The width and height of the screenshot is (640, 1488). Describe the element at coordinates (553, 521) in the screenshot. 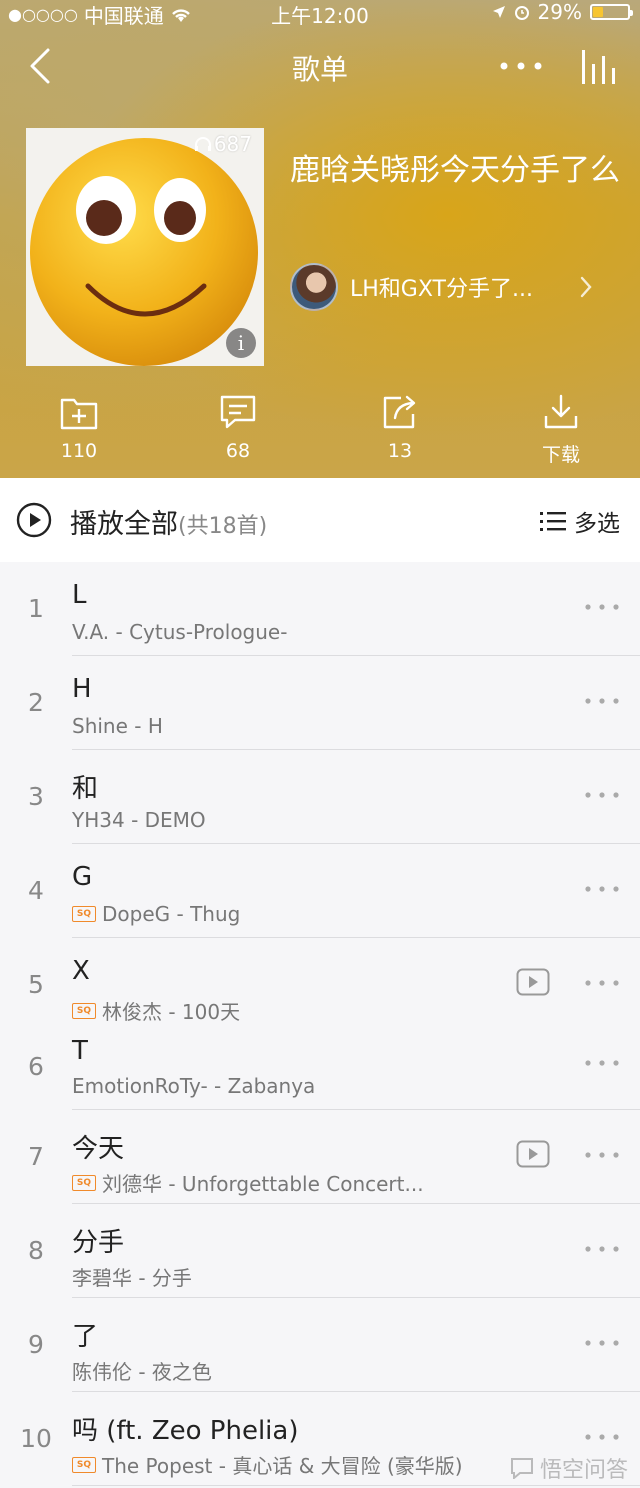

I see `list-icon` at that location.